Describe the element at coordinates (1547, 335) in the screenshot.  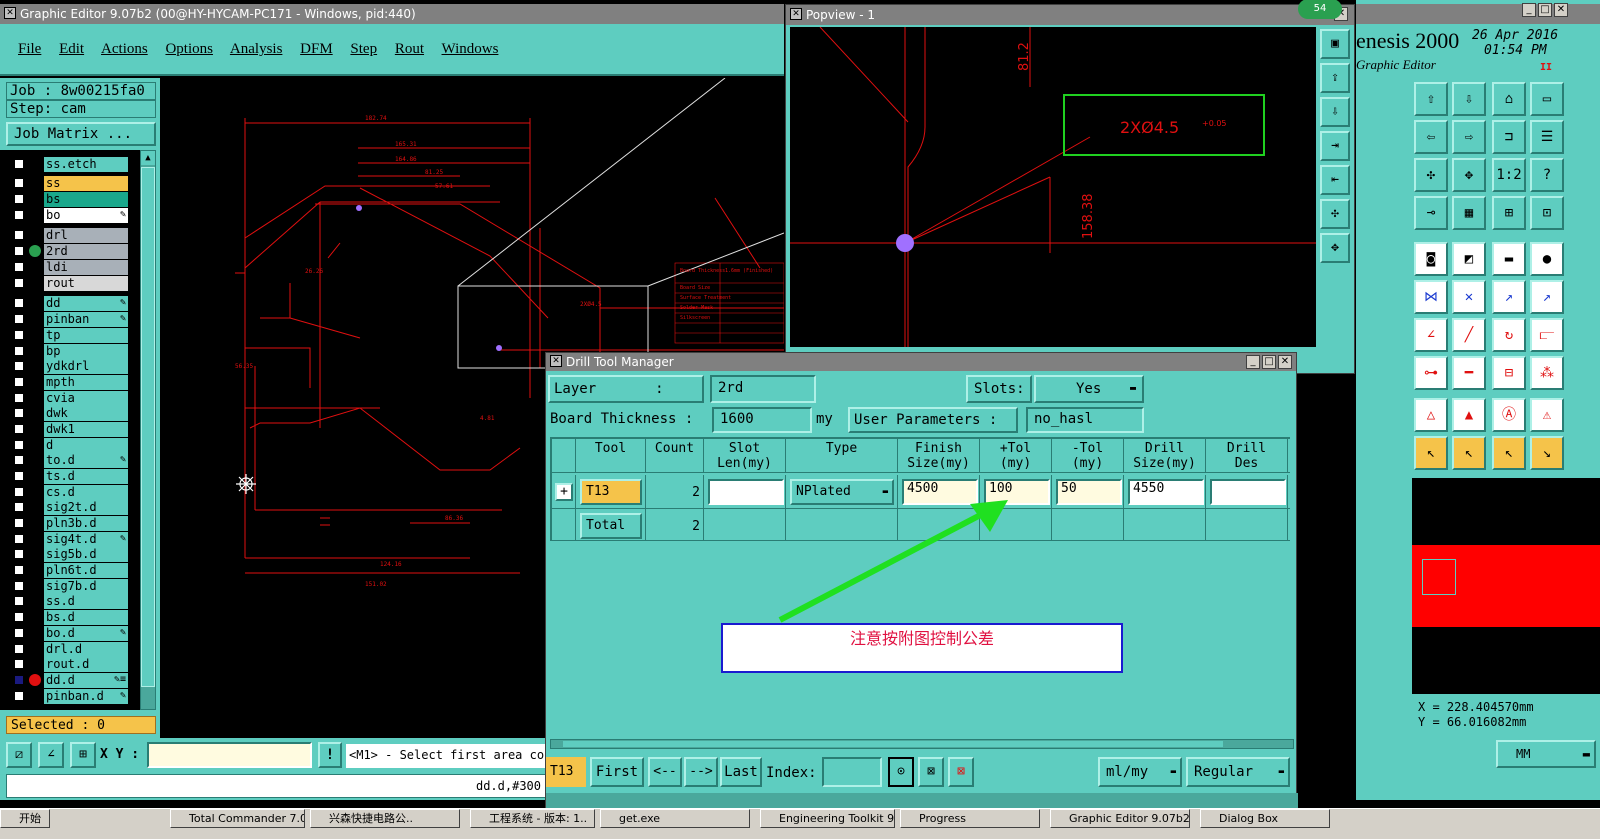
I see `pair-icon: ⫍` at that location.